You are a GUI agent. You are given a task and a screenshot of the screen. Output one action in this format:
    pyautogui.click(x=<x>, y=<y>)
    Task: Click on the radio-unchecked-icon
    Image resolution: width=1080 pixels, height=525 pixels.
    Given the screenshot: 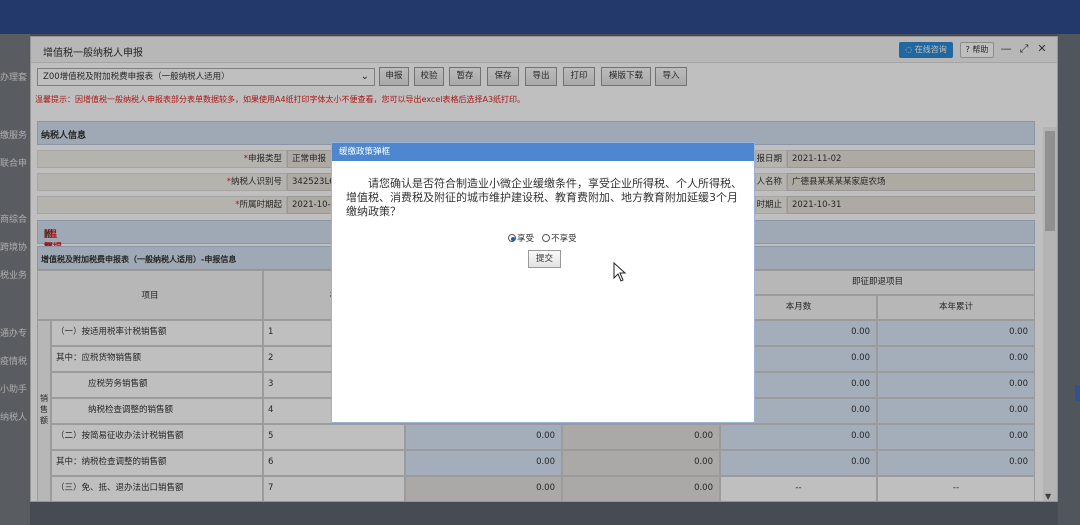 What is the action you would take?
    pyautogui.click(x=546, y=238)
    